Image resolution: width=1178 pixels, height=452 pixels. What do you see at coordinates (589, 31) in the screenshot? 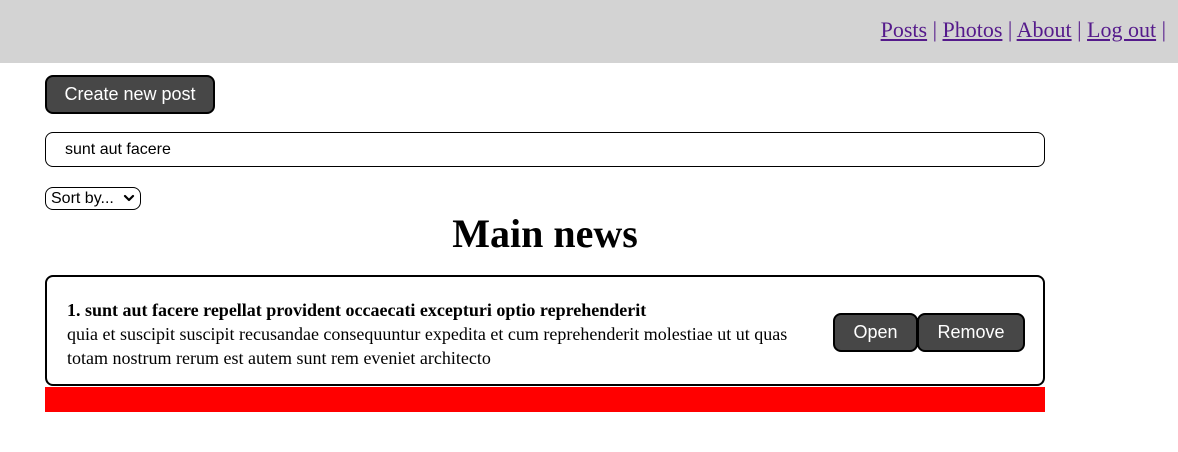
I see `top-navbar: Posts | Photos | About | Log out |` at bounding box center [589, 31].